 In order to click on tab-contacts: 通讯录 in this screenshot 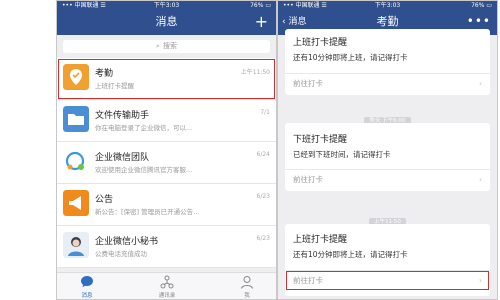, I will do `click(167, 287)`.